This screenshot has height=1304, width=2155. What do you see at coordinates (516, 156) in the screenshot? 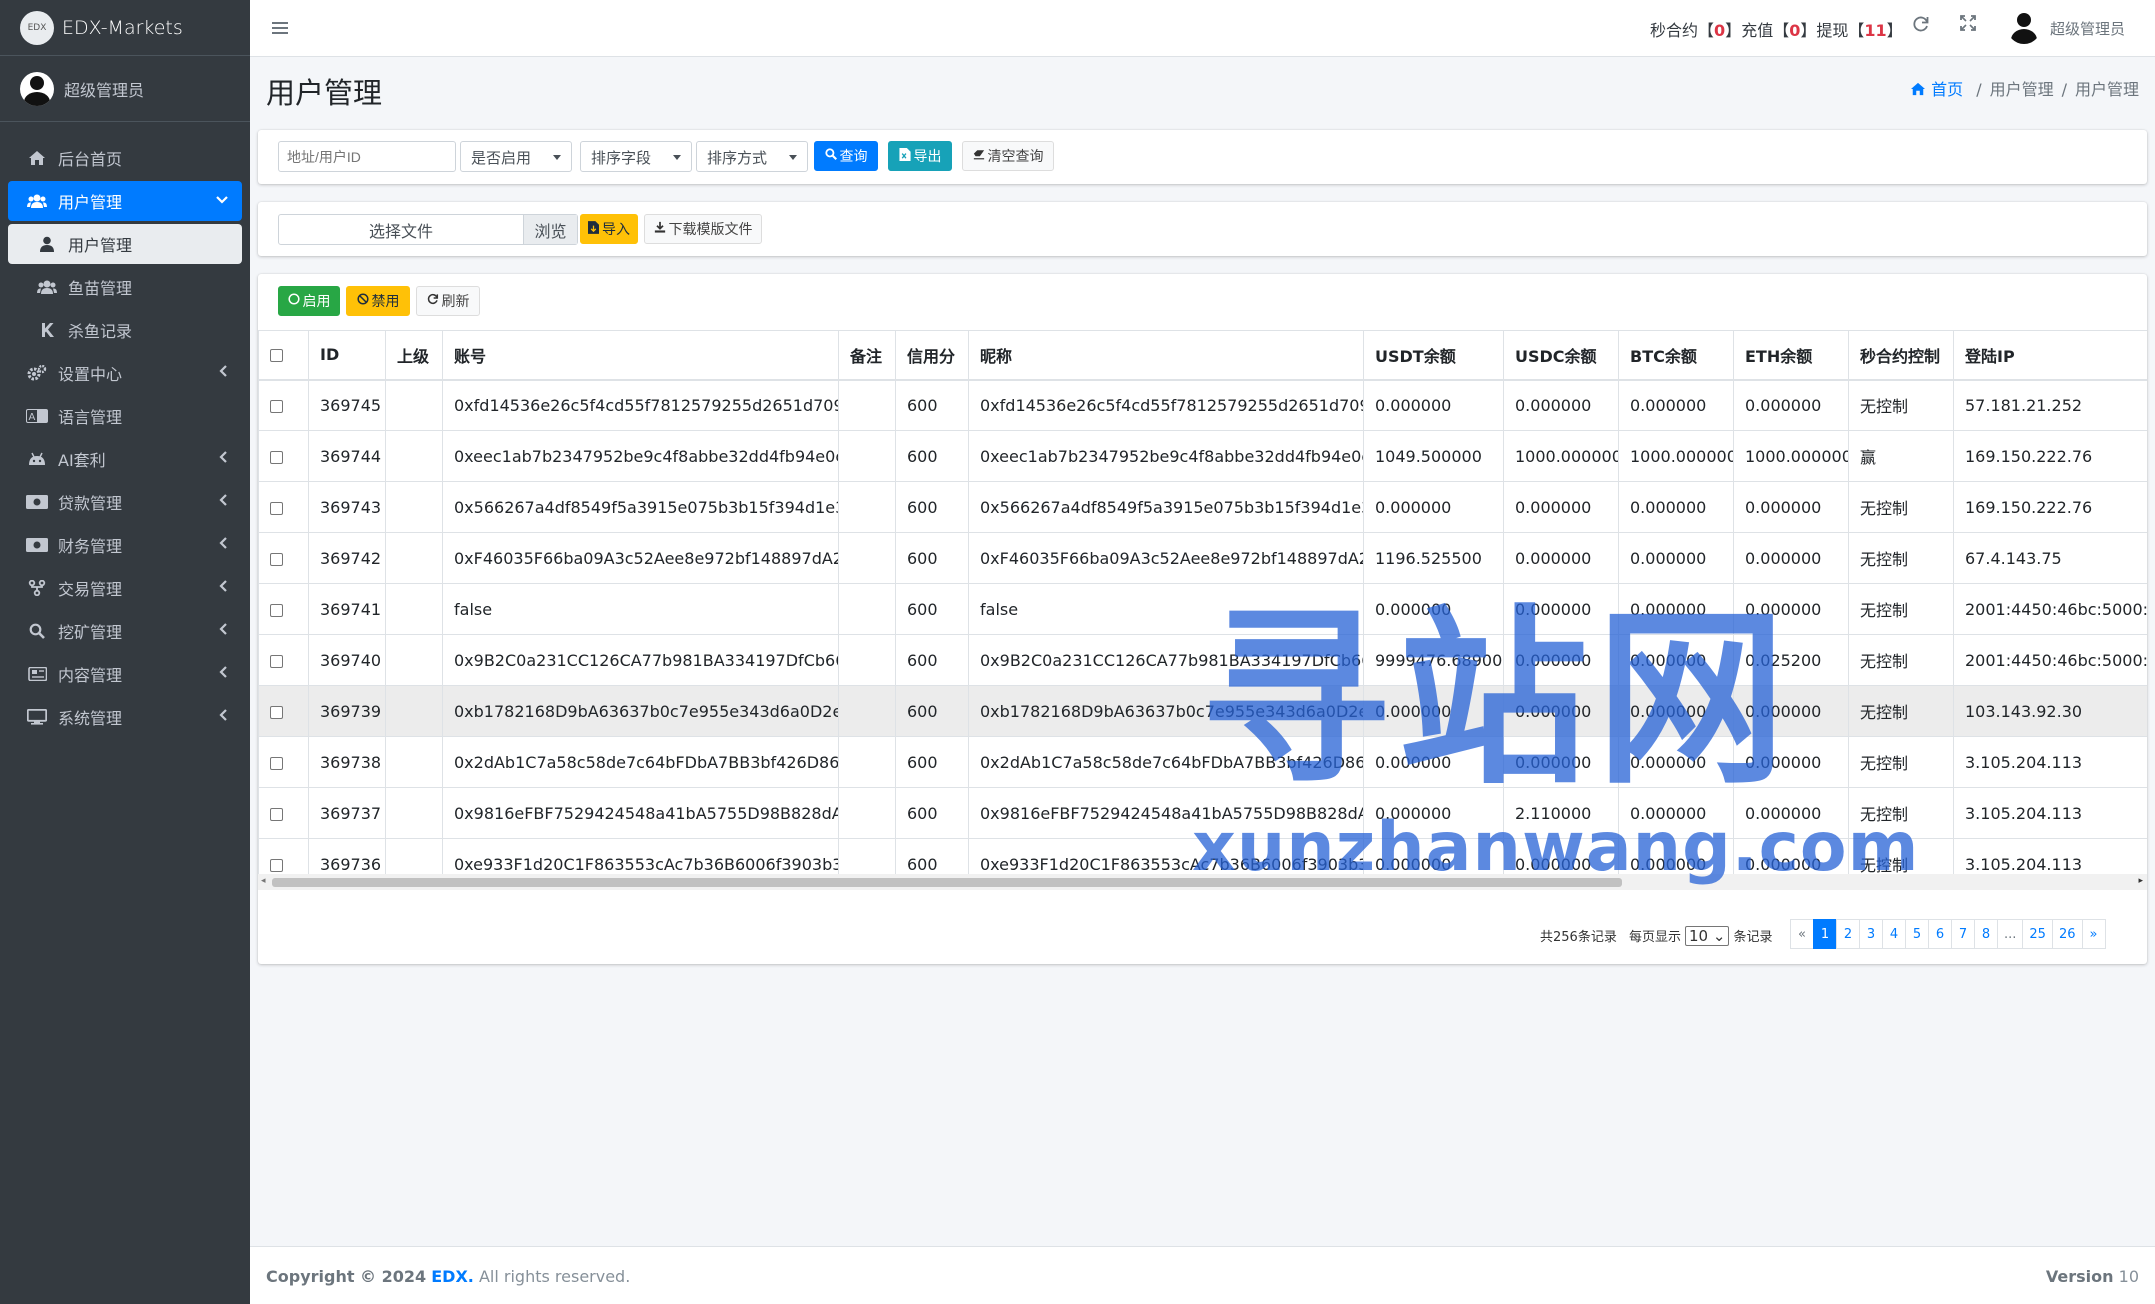
I see `enabled-select: 是否启用` at bounding box center [516, 156].